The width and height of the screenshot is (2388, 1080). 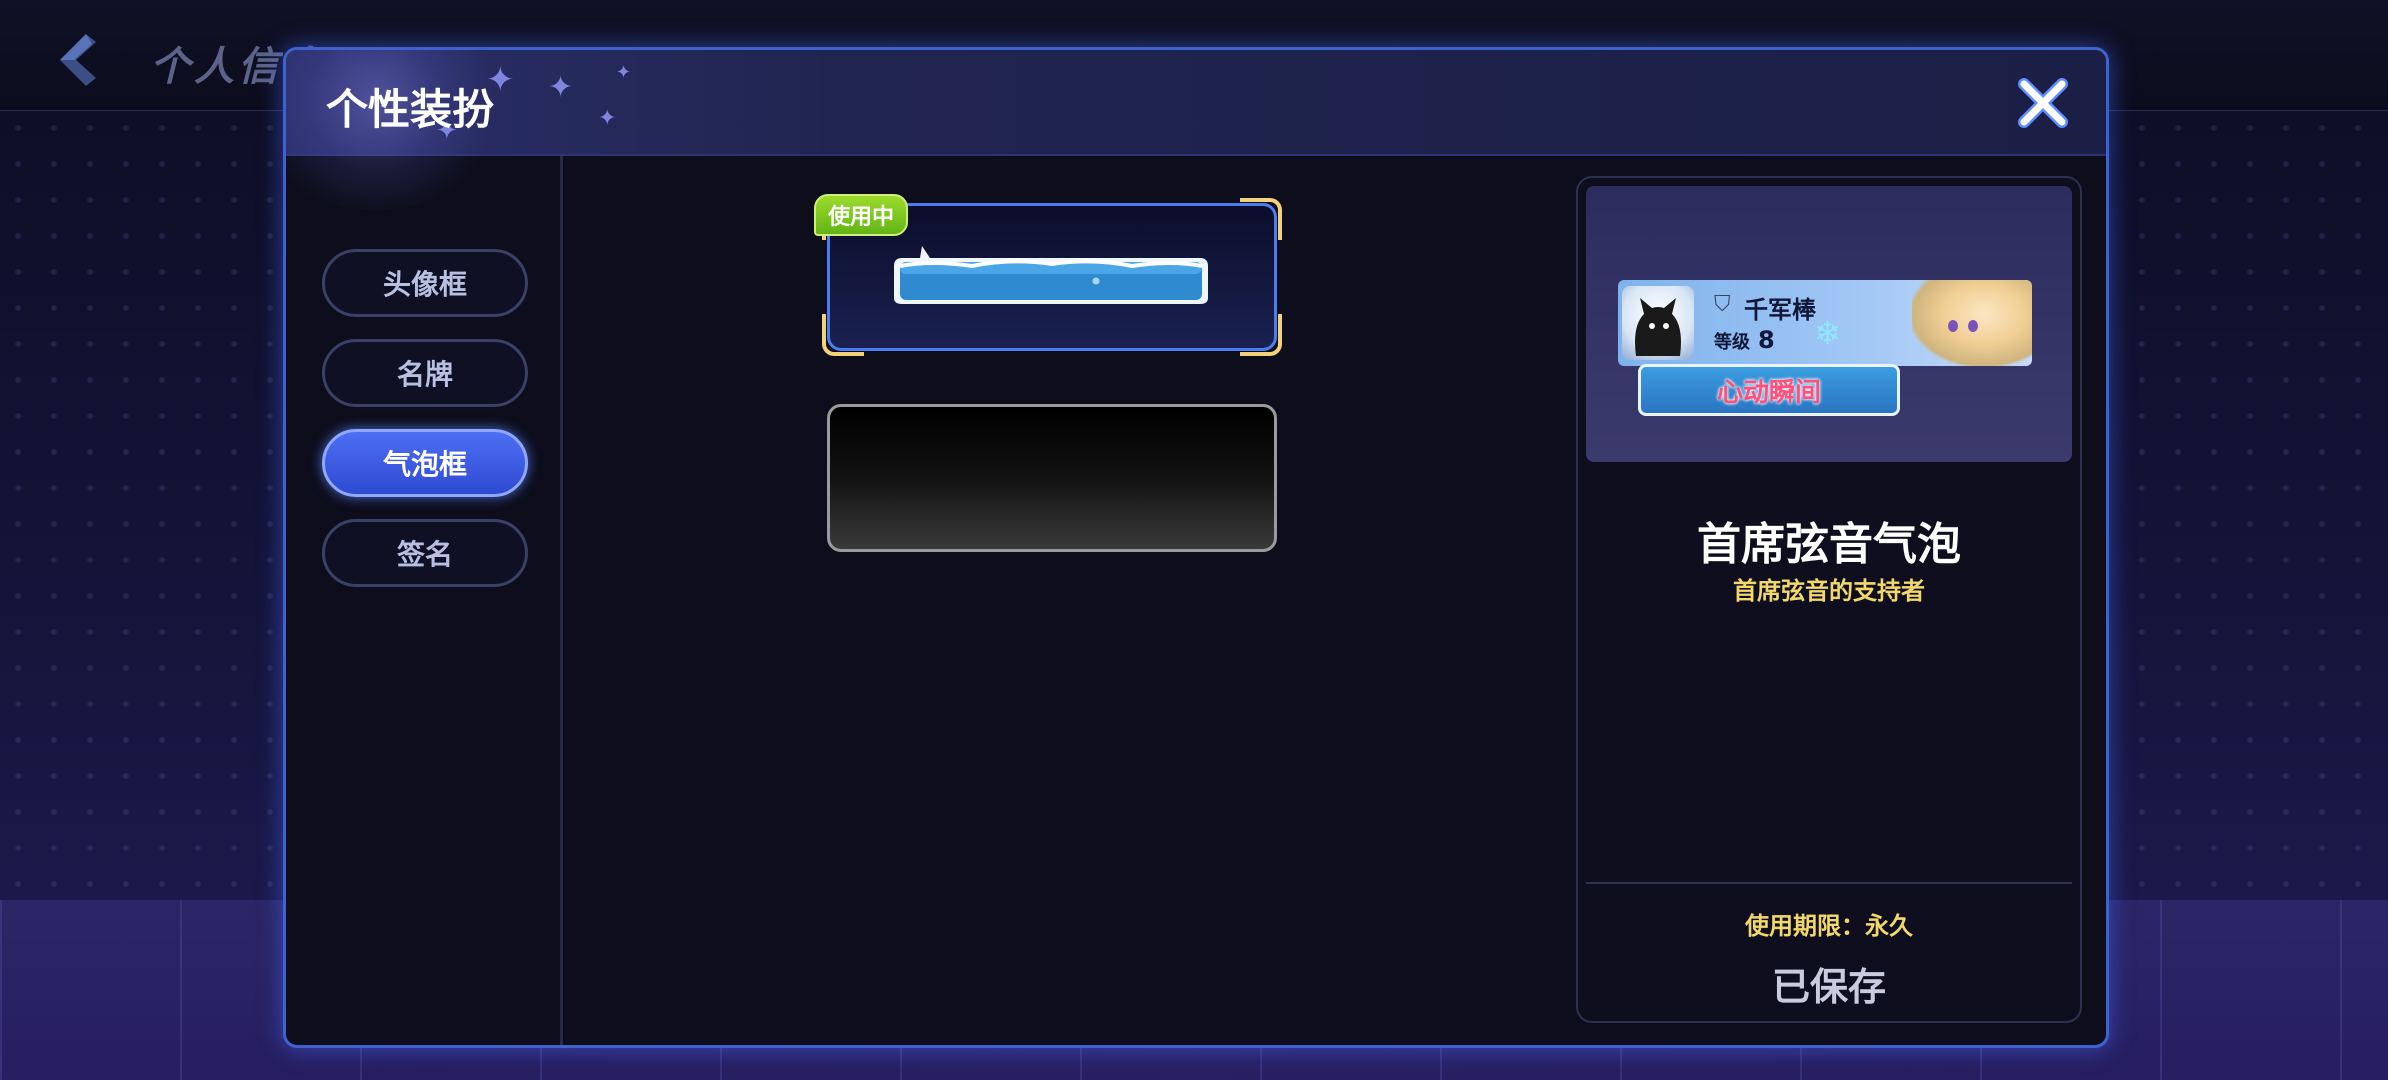 What do you see at coordinates (1780, 310) in the screenshot?
I see `nameplate-name: 千军棒` at bounding box center [1780, 310].